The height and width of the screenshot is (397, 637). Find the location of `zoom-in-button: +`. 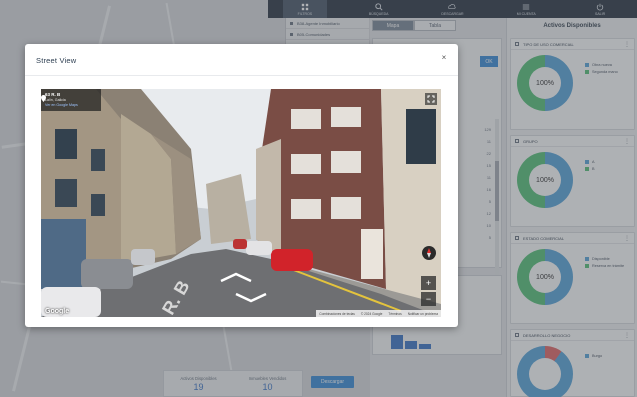

zoom-in-button: + is located at coordinates (428, 283).